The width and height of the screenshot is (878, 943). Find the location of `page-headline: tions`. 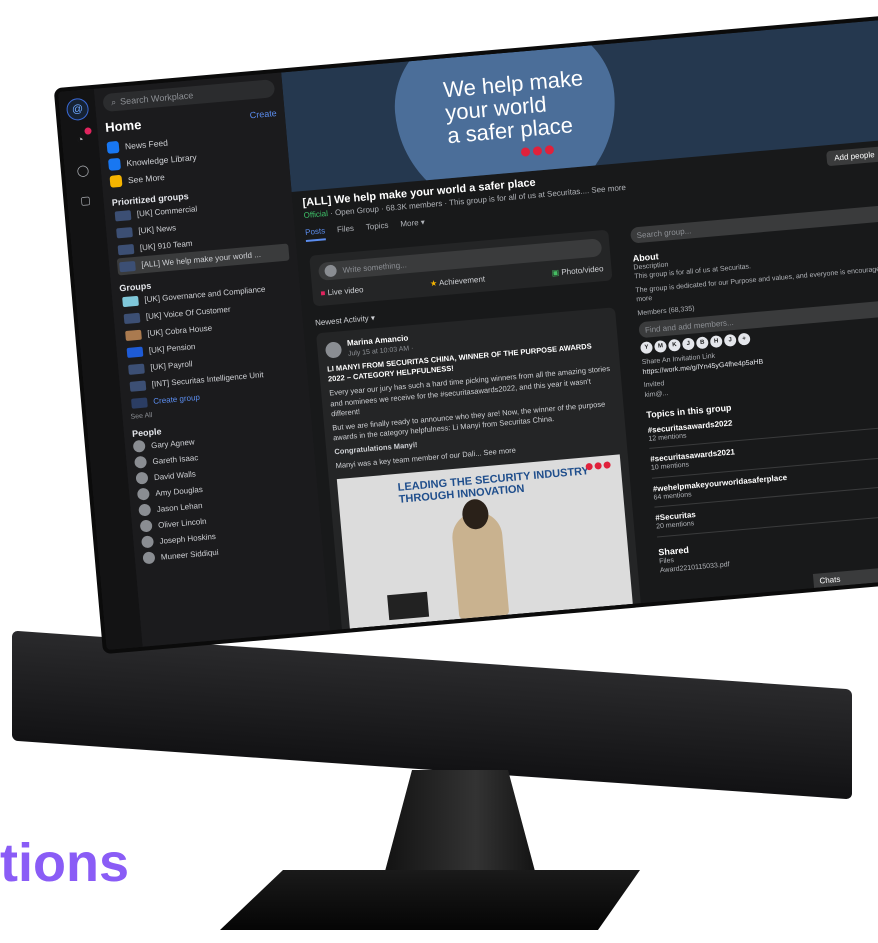

page-headline: tions is located at coordinates (64, 863).